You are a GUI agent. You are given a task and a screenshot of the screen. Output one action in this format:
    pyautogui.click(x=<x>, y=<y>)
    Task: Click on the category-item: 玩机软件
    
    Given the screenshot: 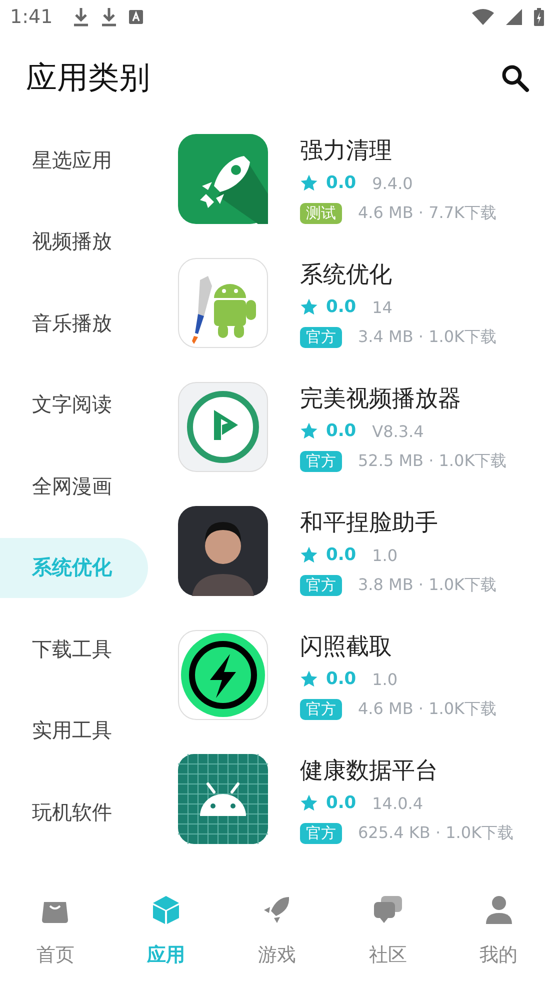 What is the action you would take?
    pyautogui.click(x=74, y=812)
    